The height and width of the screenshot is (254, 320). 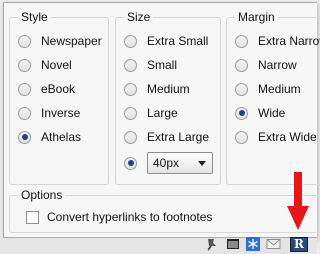 What do you see at coordinates (289, 41) in the screenshot?
I see `option-label: Extra Narrow` at bounding box center [289, 41].